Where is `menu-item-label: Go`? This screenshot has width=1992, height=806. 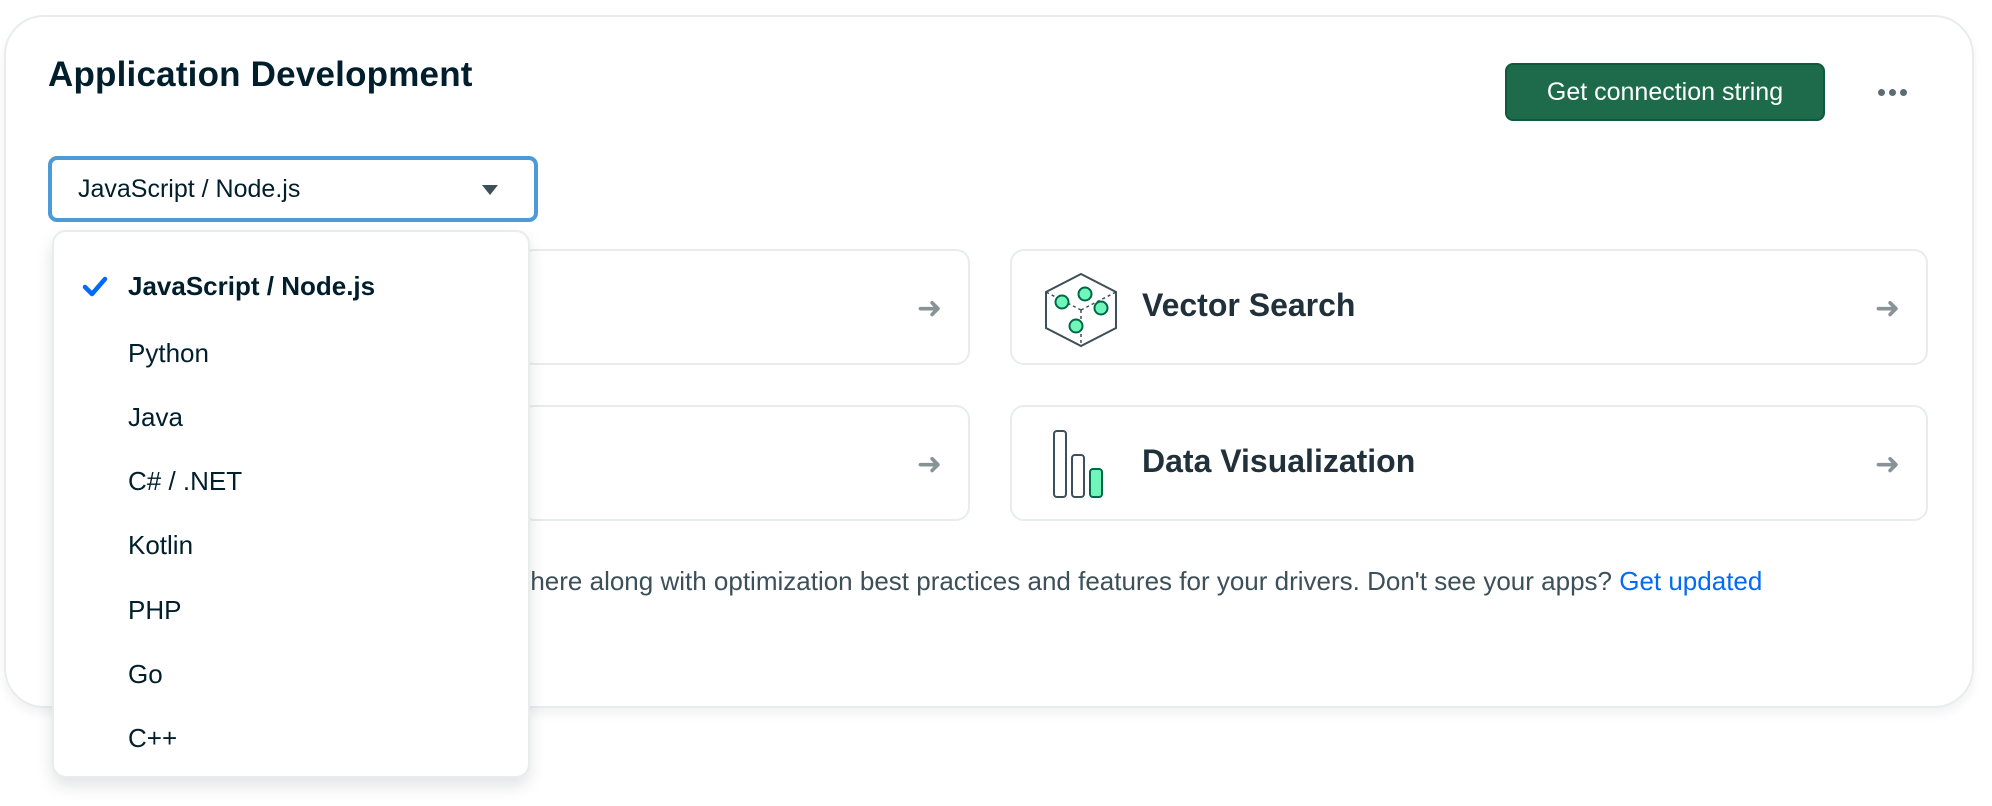
menu-item-label: Go is located at coordinates (145, 673).